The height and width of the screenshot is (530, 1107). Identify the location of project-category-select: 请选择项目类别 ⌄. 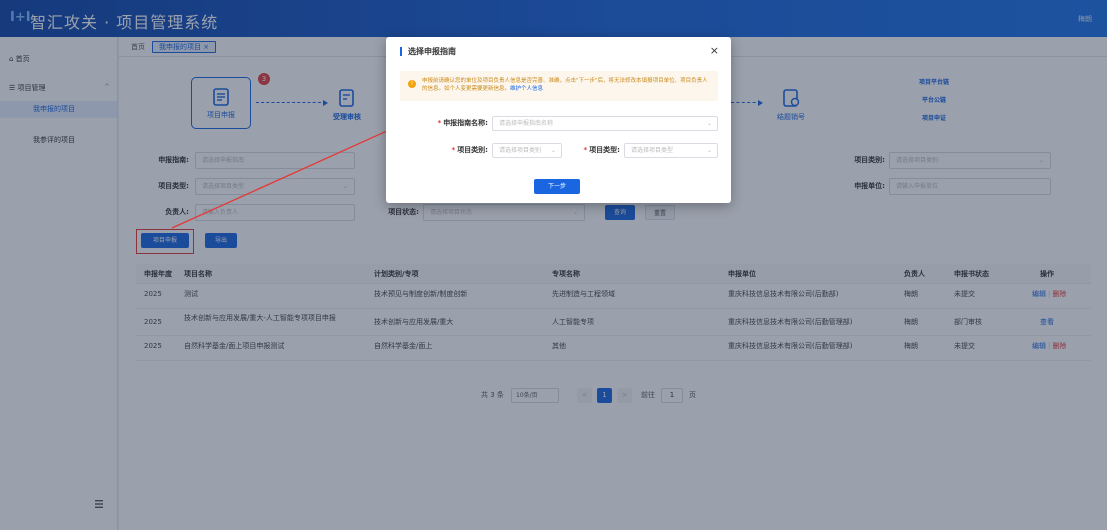
(527, 150).